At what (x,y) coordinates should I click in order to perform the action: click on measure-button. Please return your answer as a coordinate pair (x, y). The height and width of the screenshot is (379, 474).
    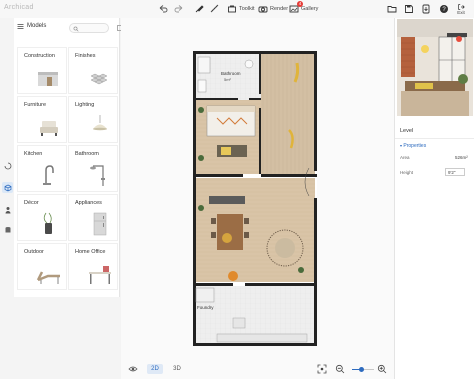
    Looking at the image, I should click on (215, 9).